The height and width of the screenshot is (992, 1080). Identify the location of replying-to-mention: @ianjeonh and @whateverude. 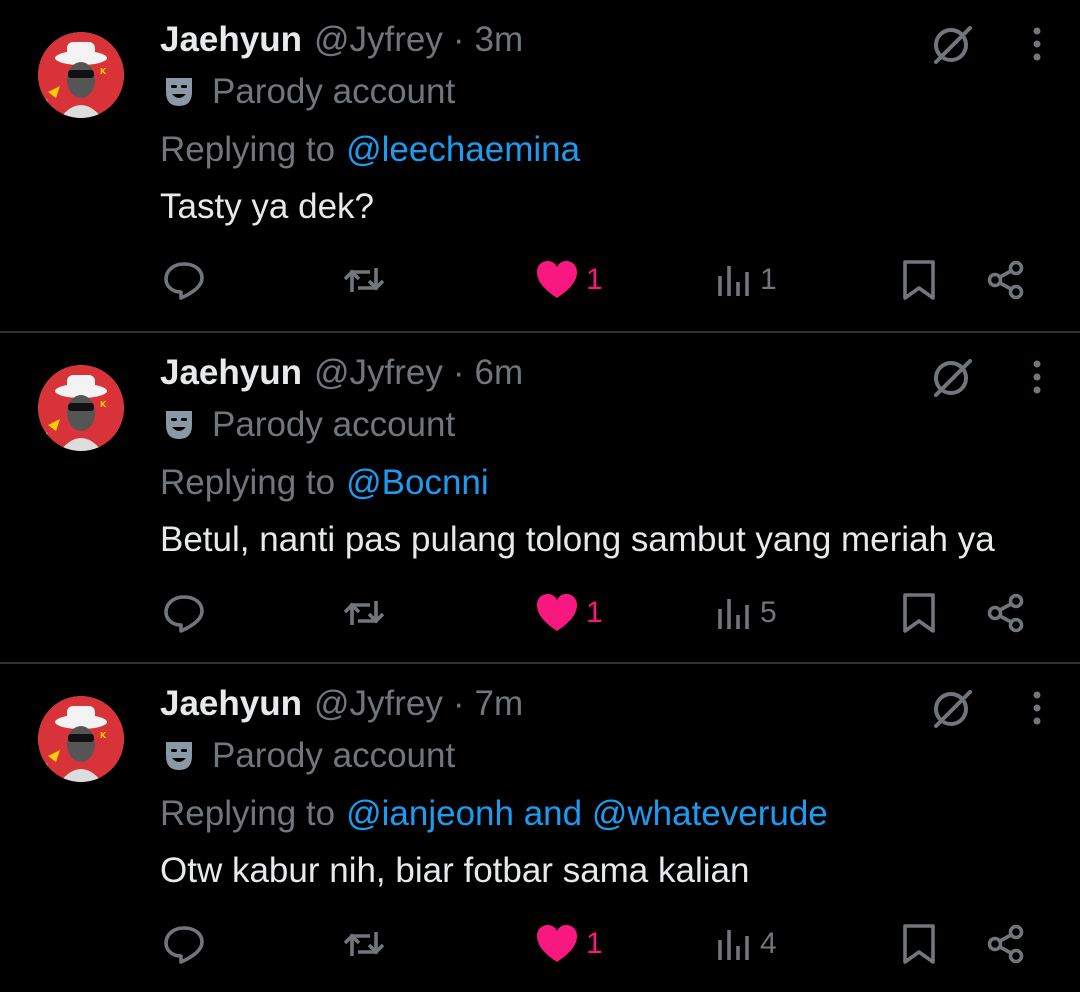
(587, 814).